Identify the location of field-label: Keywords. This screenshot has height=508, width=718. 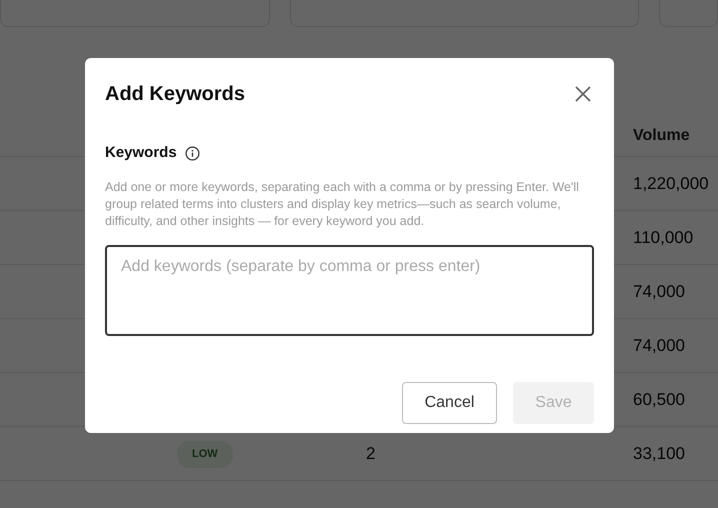
(141, 153).